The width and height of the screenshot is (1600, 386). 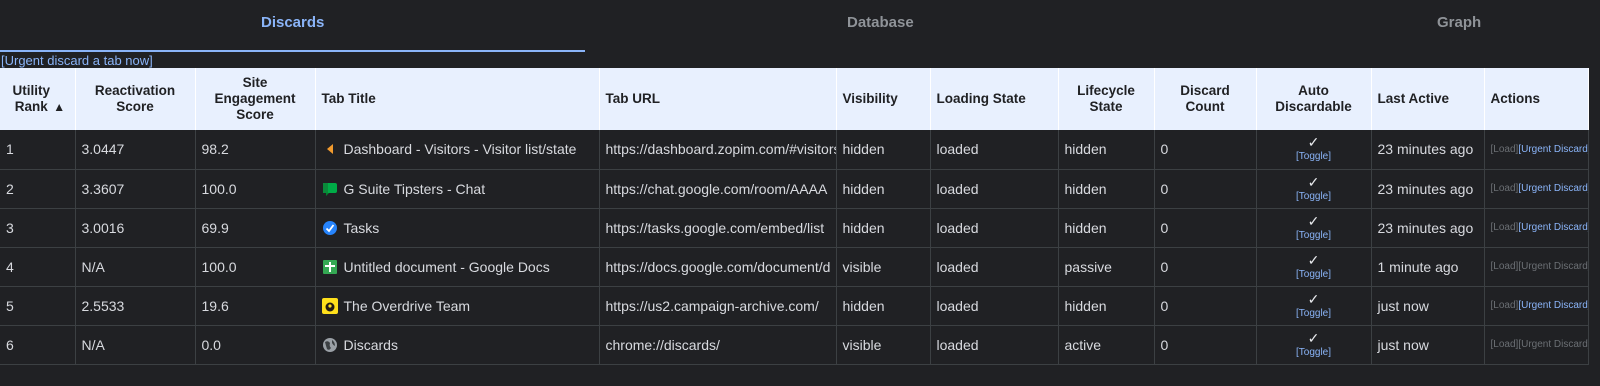 I want to click on column-header-last-active: Last Active, so click(x=1428, y=99).